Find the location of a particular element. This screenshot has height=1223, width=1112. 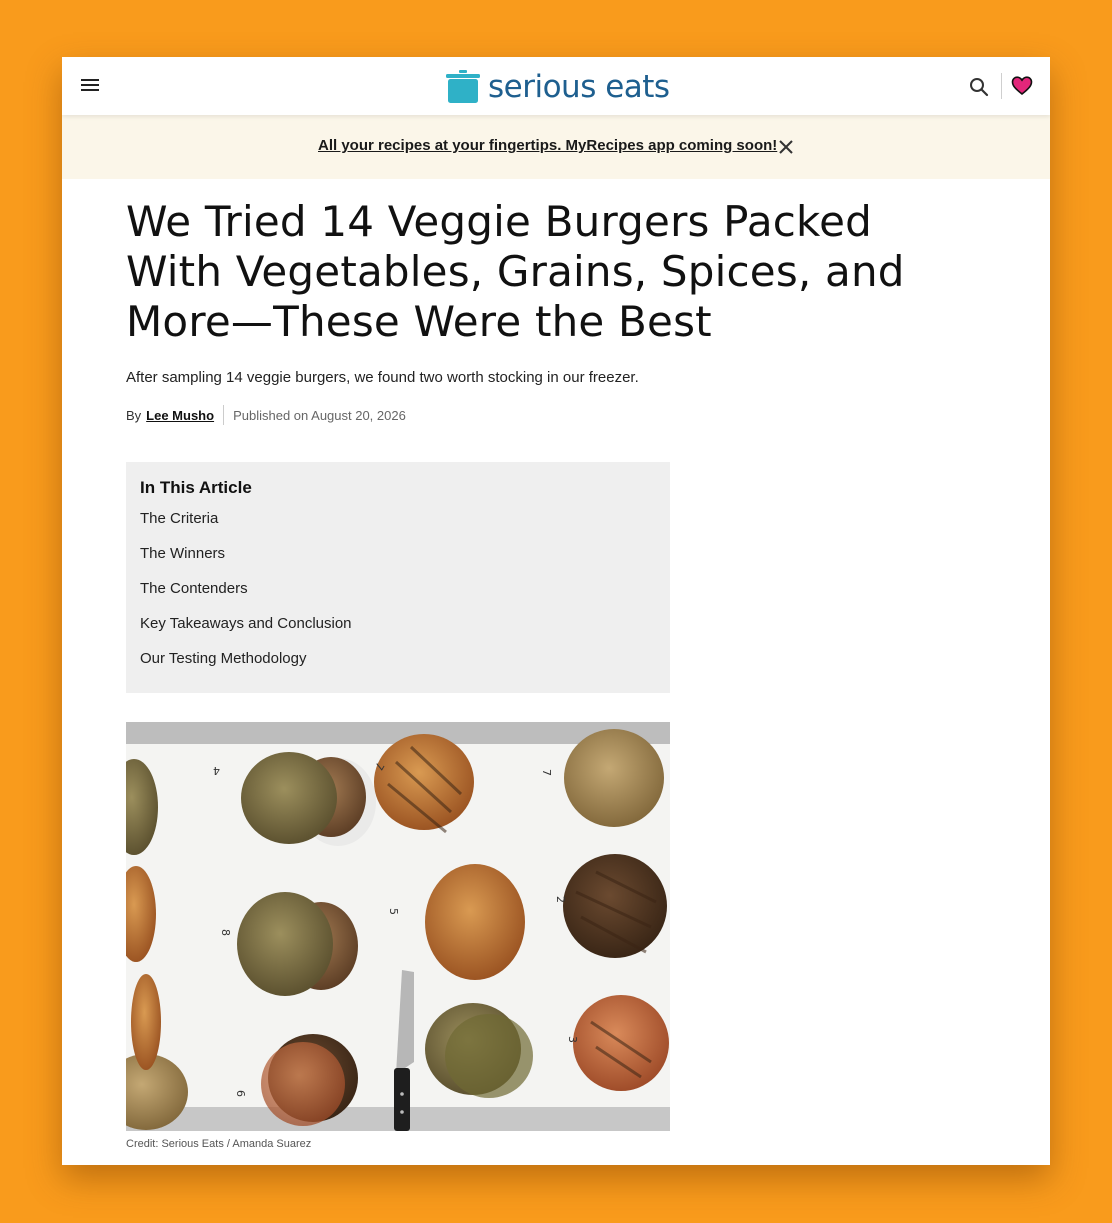

published-date: Published on August 20, 2026 is located at coordinates (319, 415).